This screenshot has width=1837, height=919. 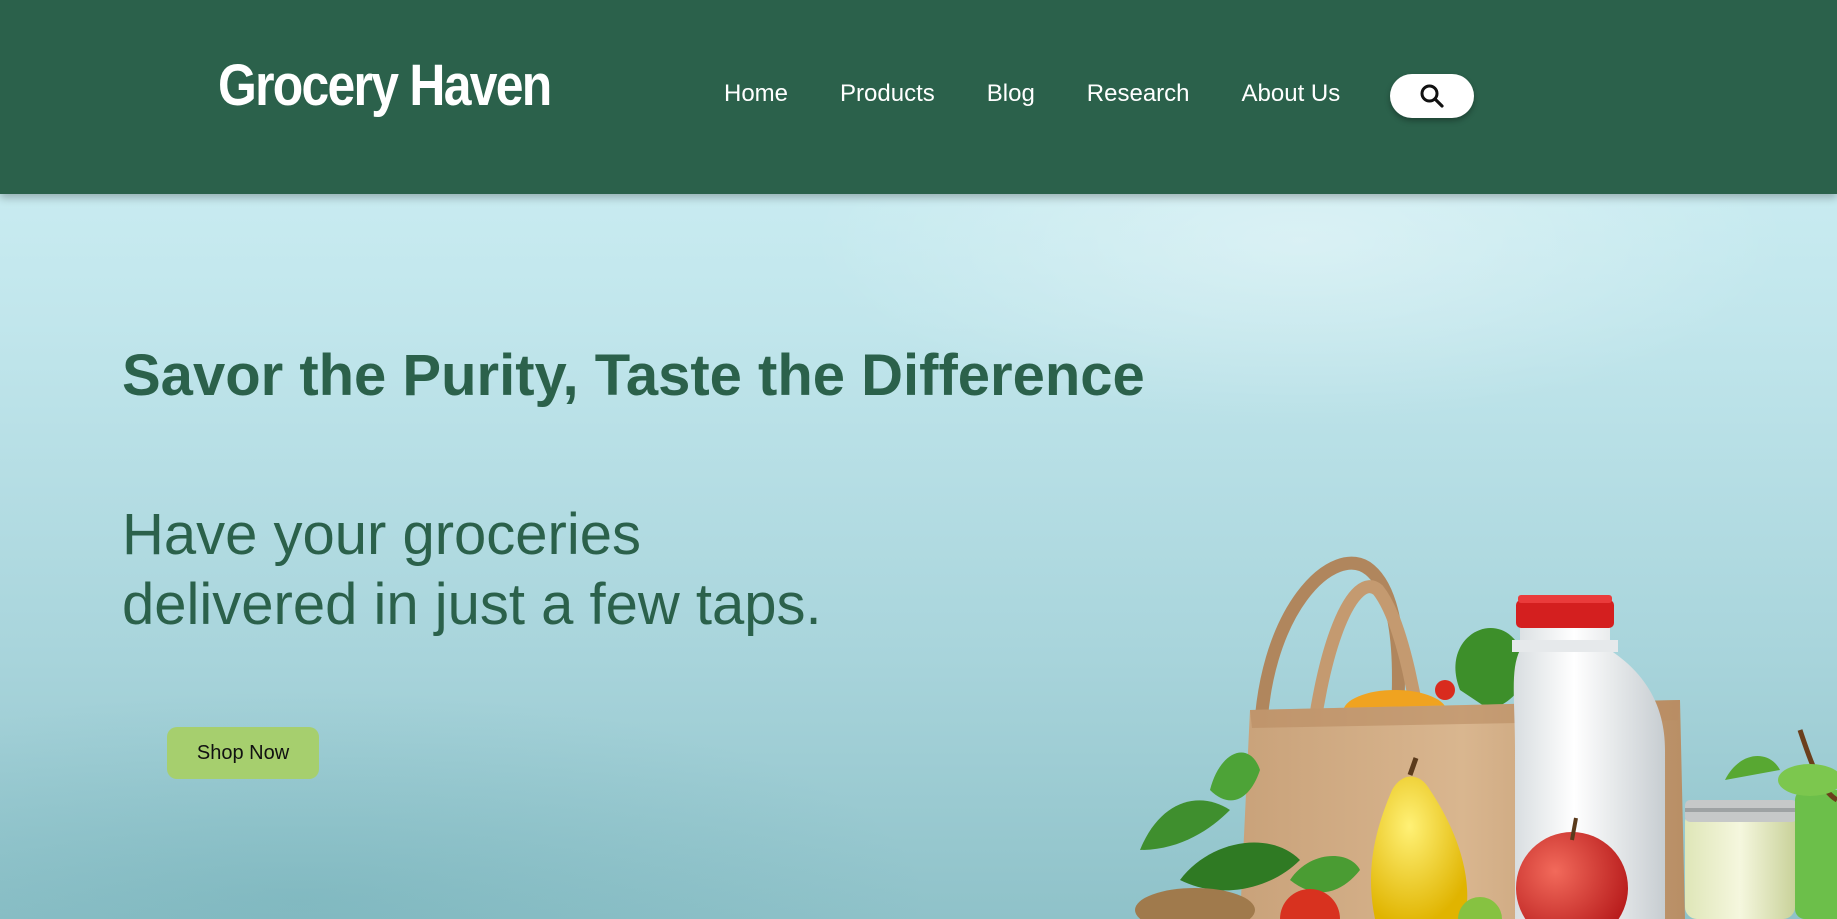 I want to click on shop-now-button: Shop Now, so click(x=243, y=753).